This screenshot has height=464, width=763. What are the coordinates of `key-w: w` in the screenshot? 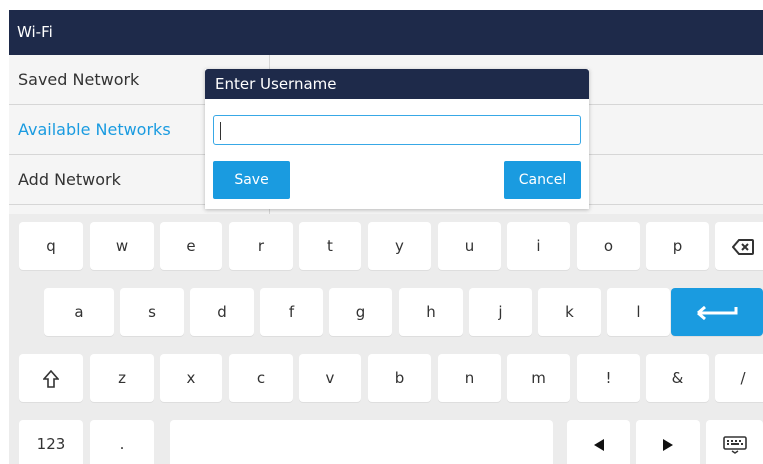 It's located at (122, 246).